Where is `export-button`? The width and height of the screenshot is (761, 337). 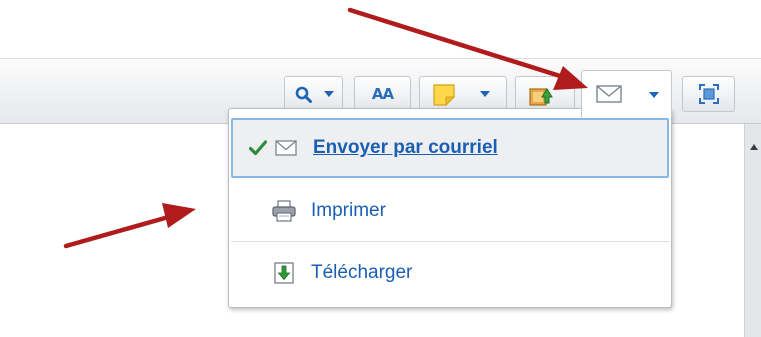 export-button is located at coordinates (545, 94).